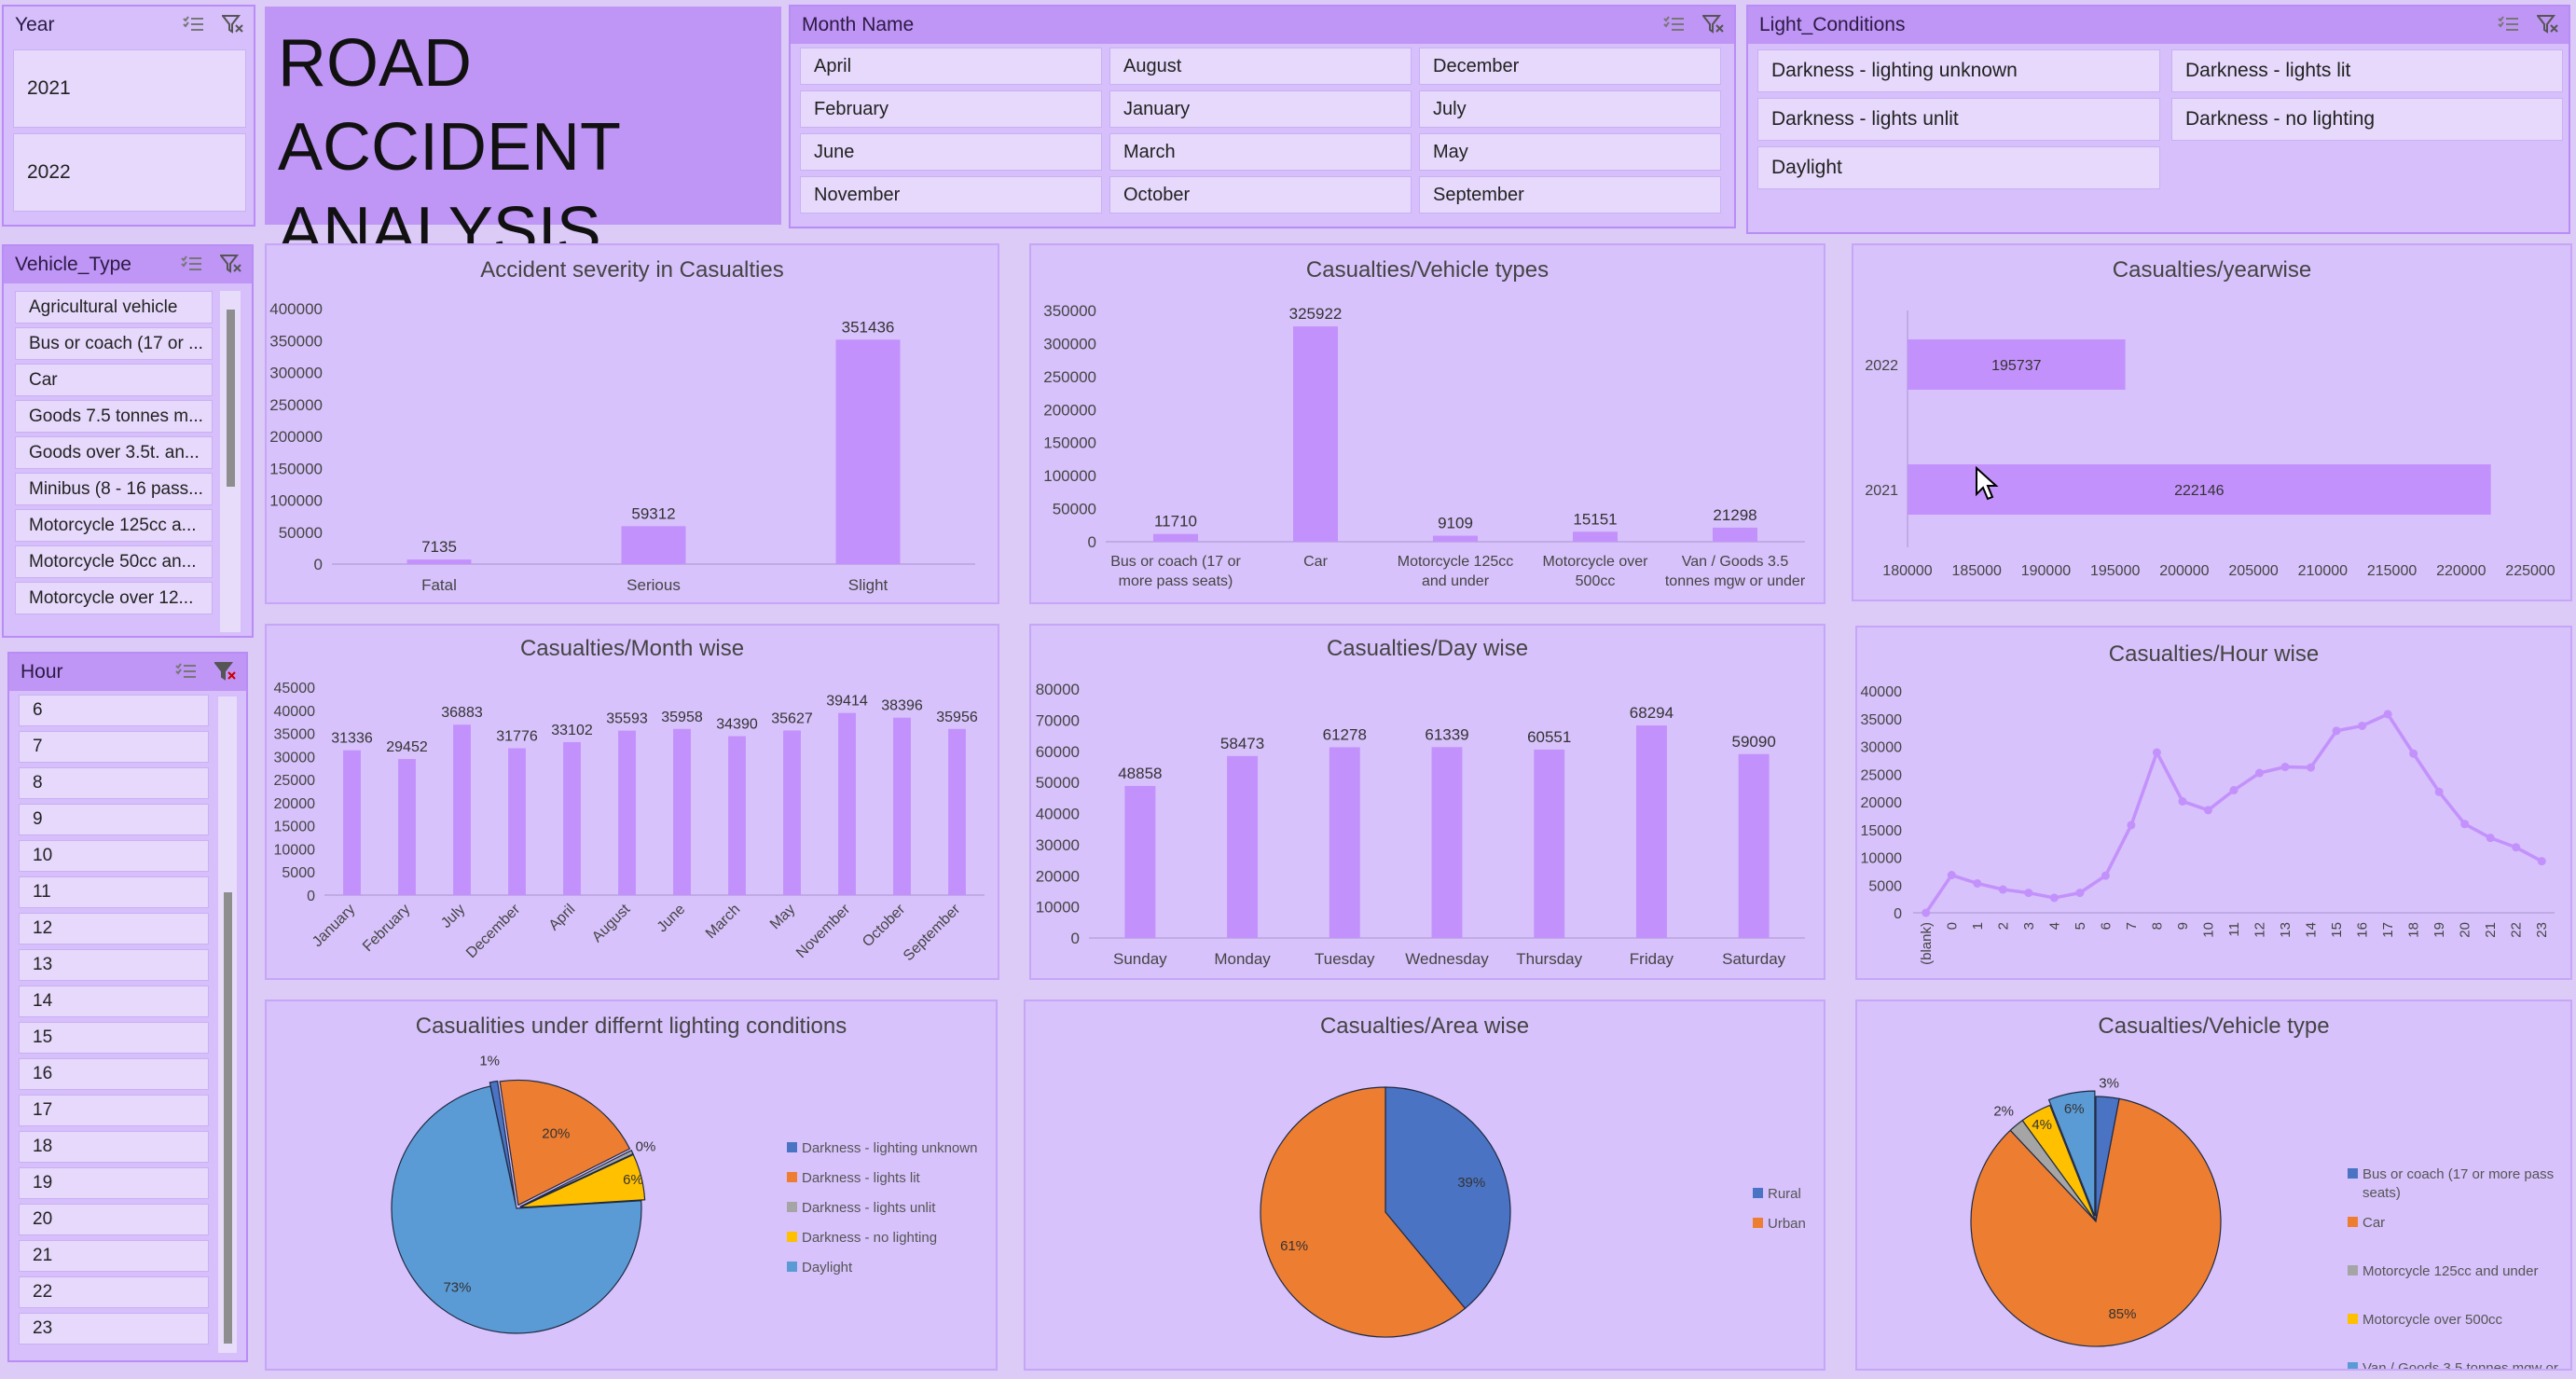  I want to click on hour-item-12: 12, so click(114, 929).